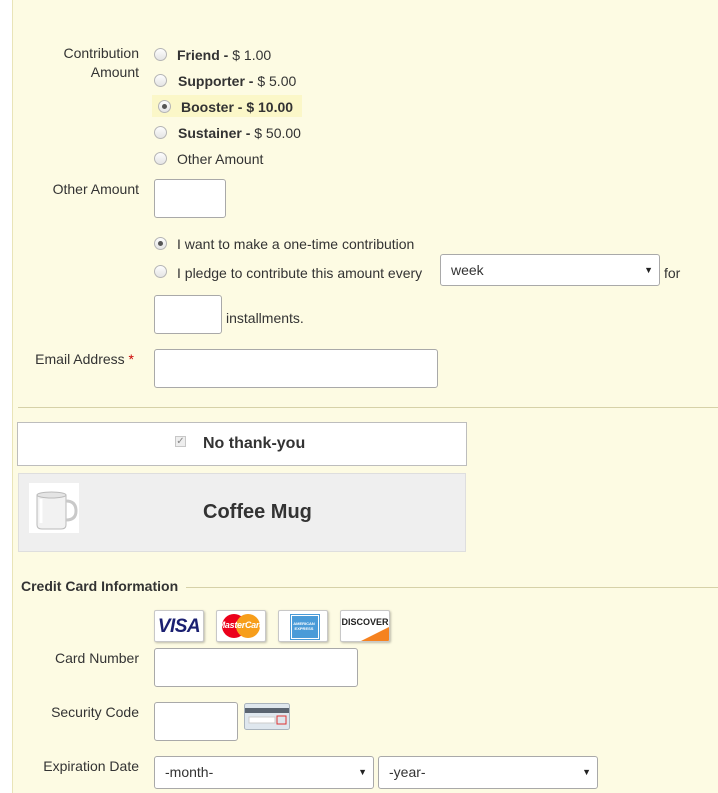 This screenshot has width=718, height=793. What do you see at coordinates (179, 626) in the screenshot?
I see `visa-card-icon: VISA` at bounding box center [179, 626].